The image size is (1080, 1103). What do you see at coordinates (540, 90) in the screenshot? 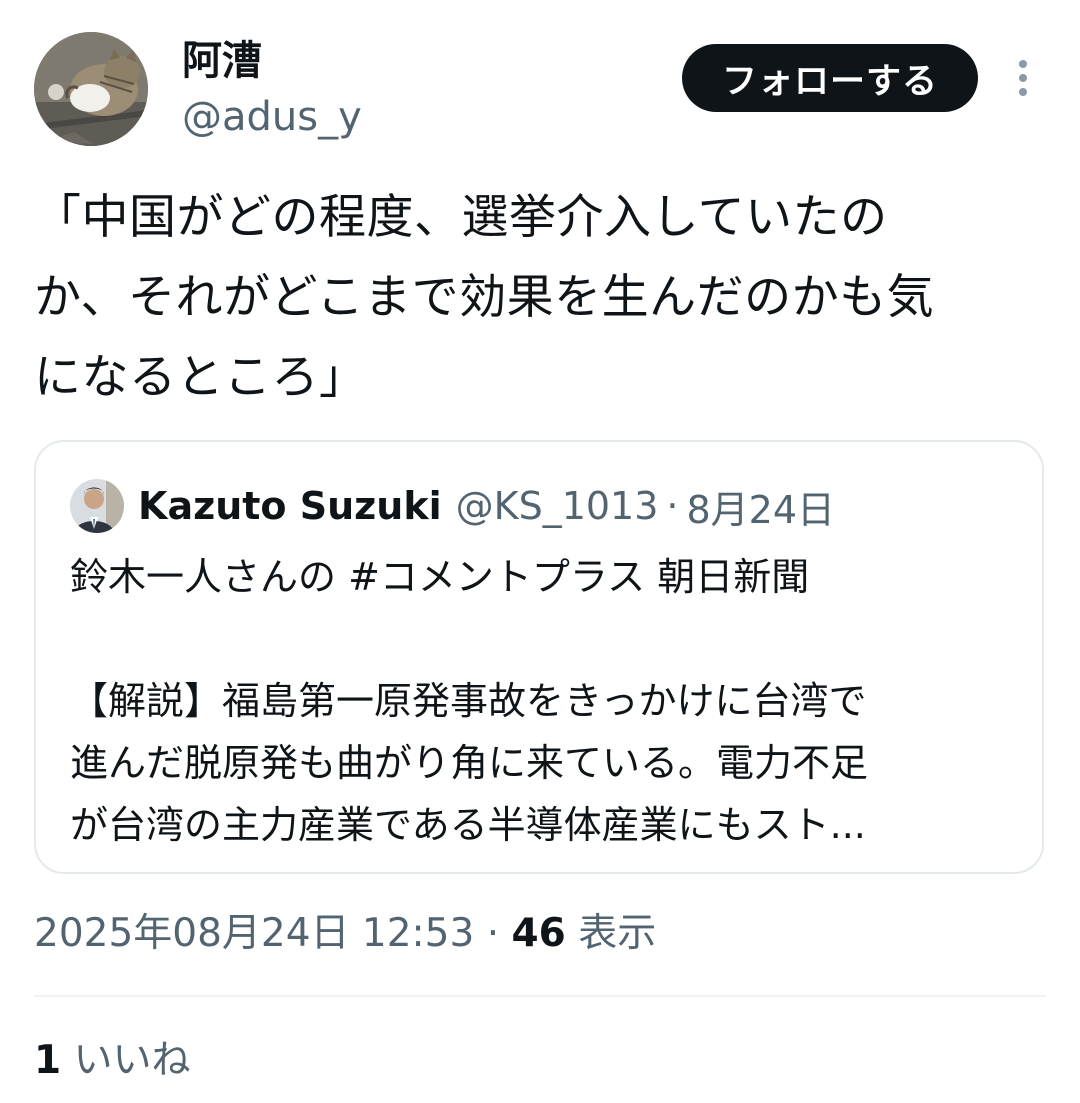
I see `tweet-header: 阿漕 @adus_y フォローする` at bounding box center [540, 90].